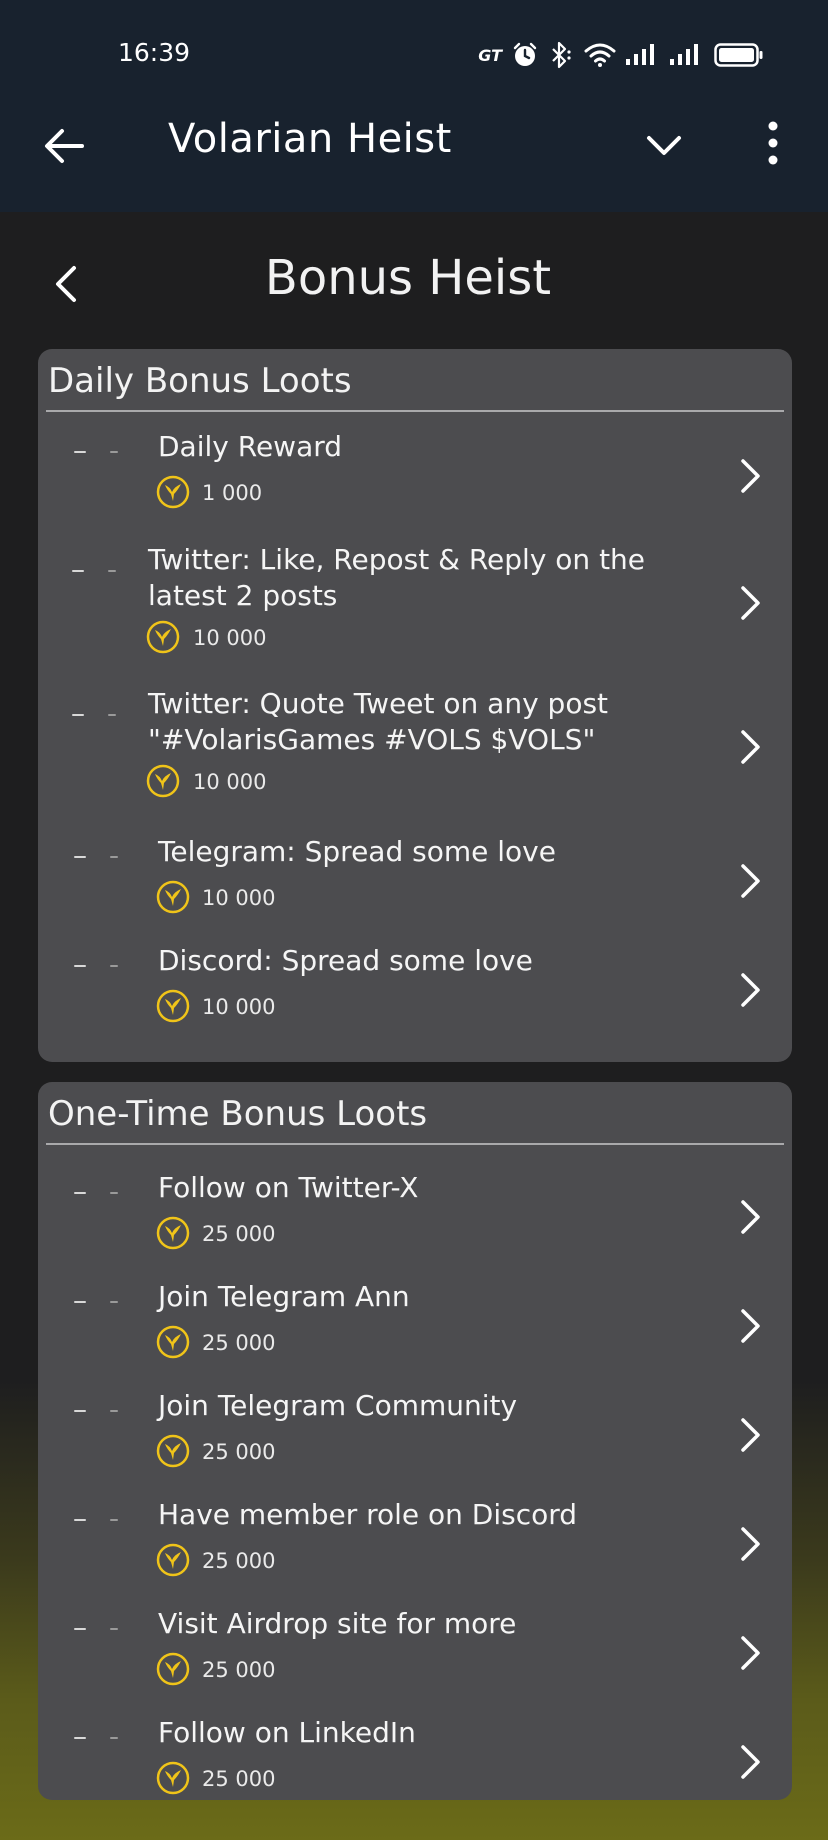 Image resolution: width=828 pixels, height=1840 pixels. What do you see at coordinates (664, 145) in the screenshot?
I see `chevron-down-icon` at bounding box center [664, 145].